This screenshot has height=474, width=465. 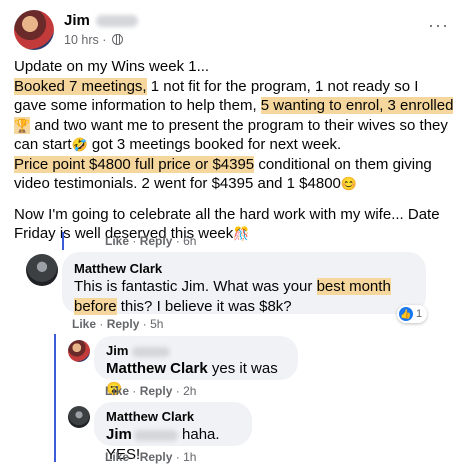 I want to click on comment-actions: Like · Reply · 5h, so click(x=117, y=324).